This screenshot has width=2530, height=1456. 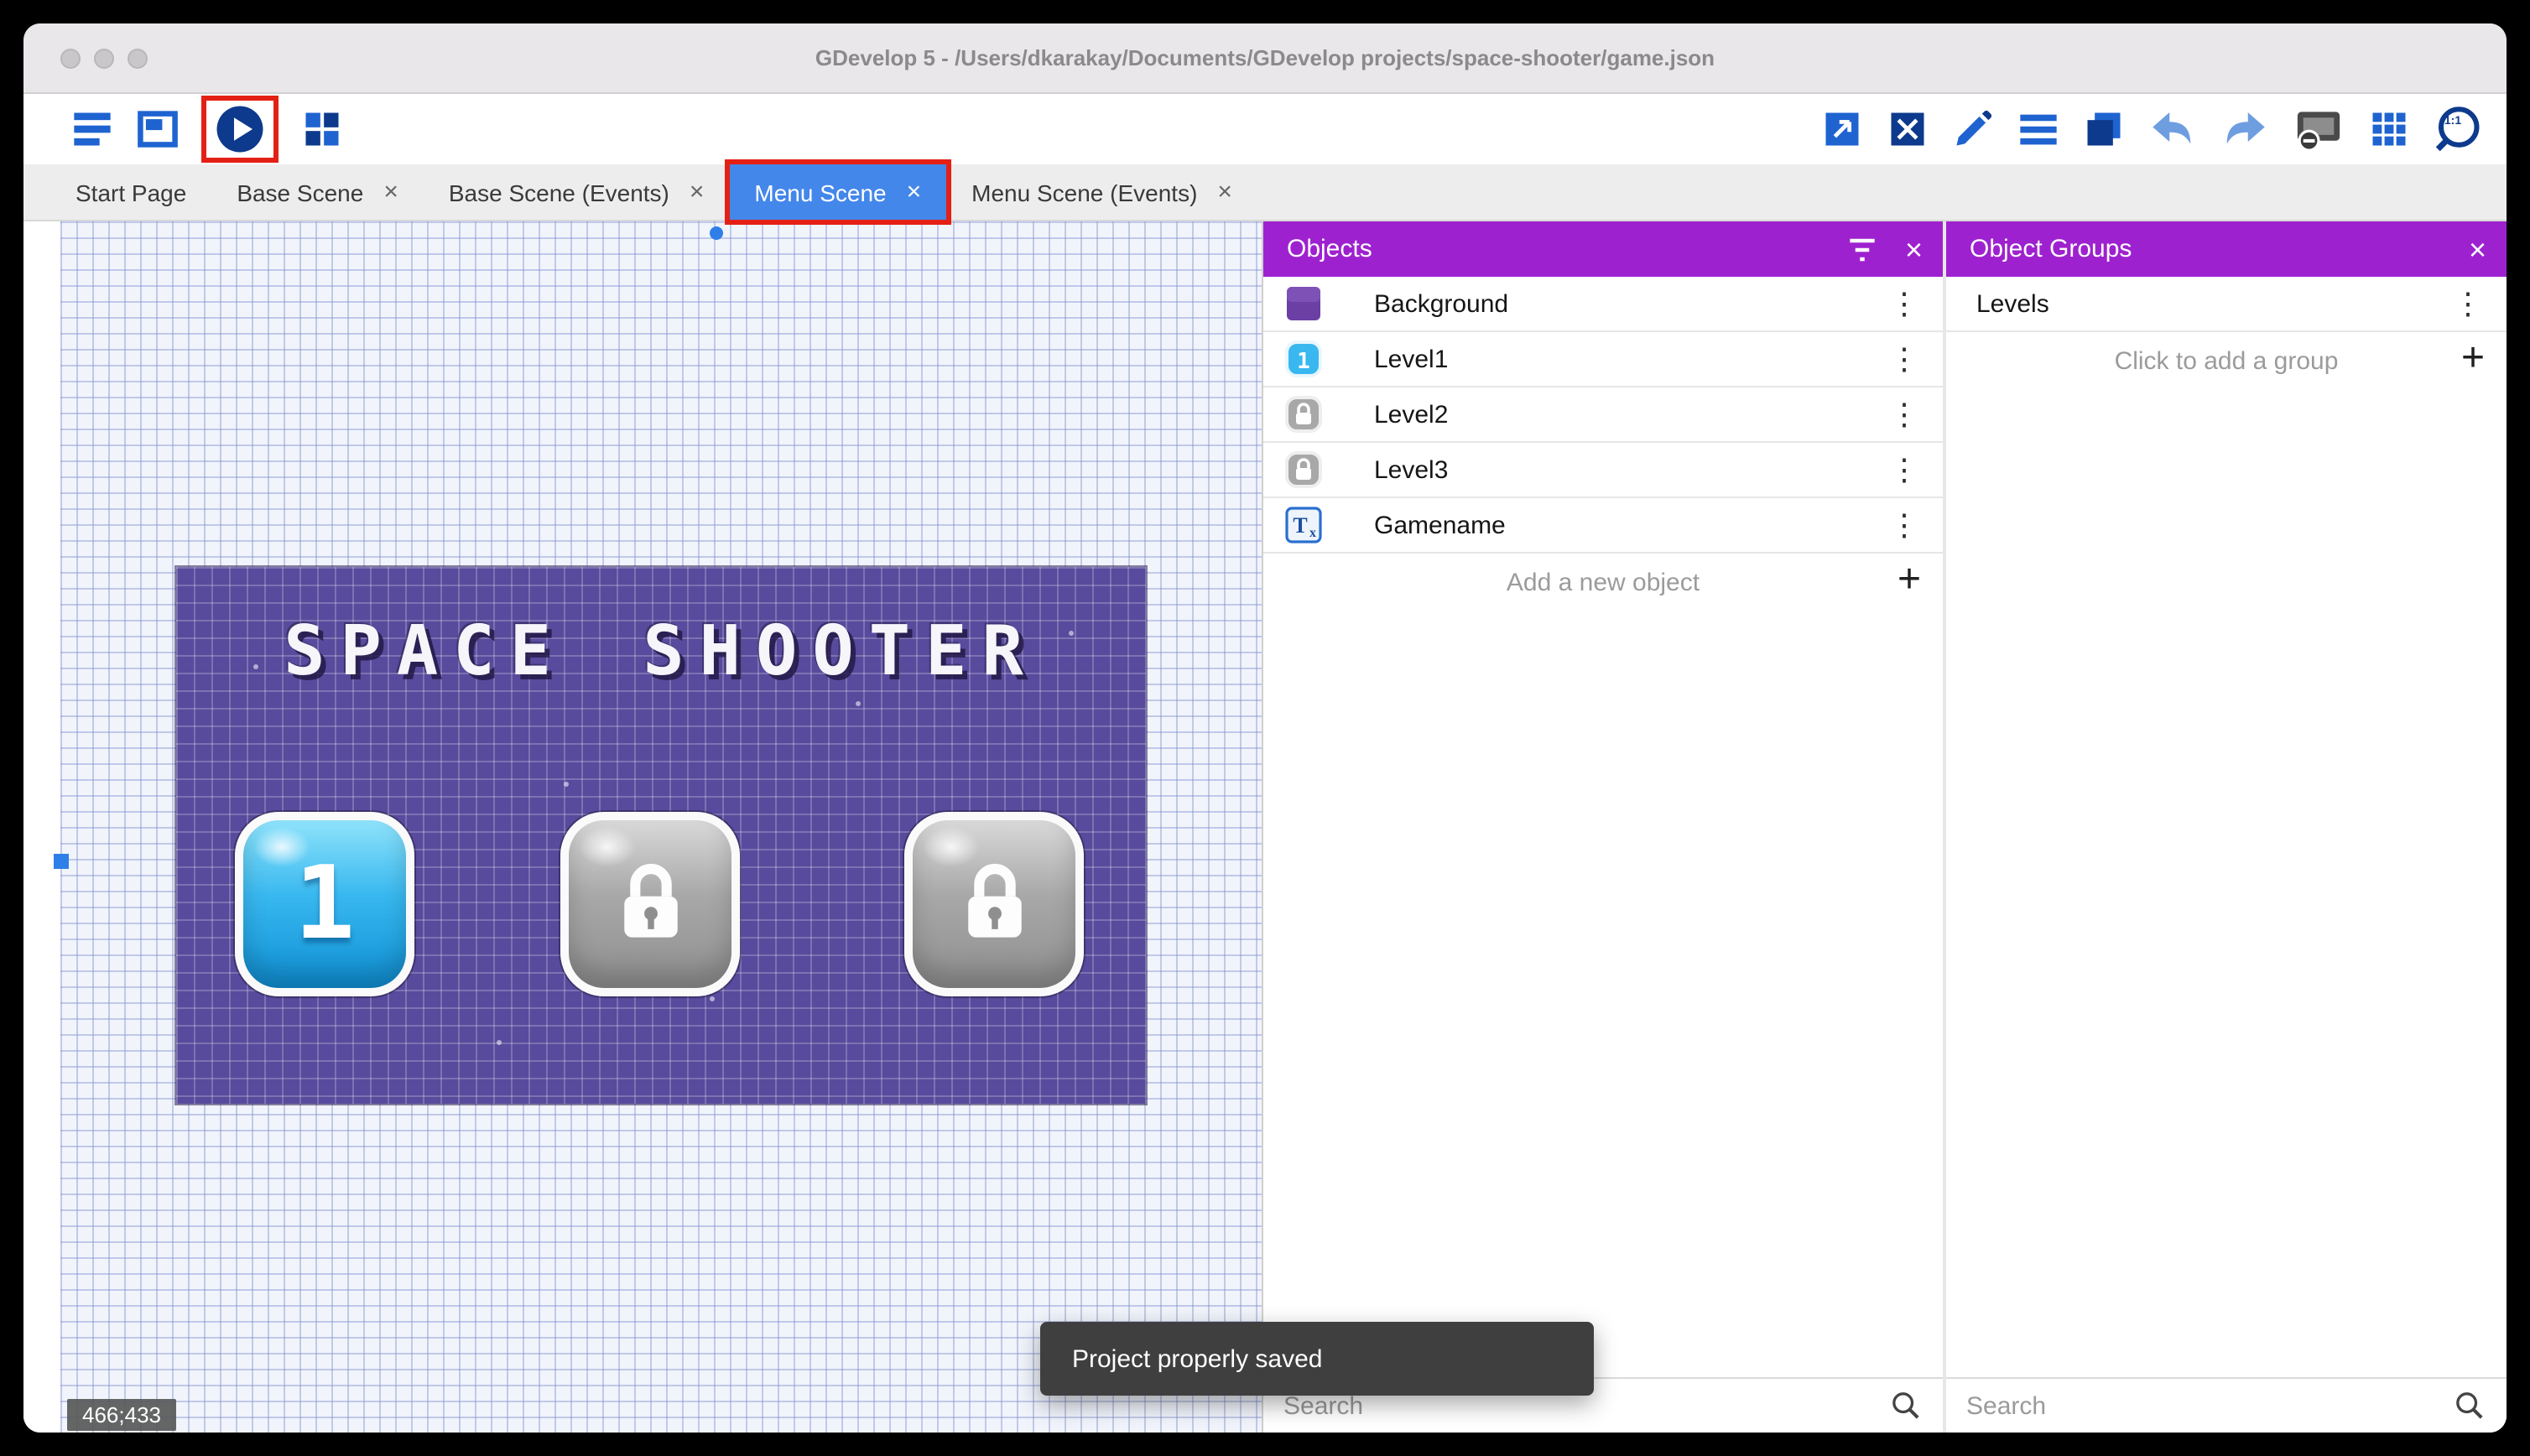 I want to click on cursor-coordinates: 466;433, so click(x=121, y=1415).